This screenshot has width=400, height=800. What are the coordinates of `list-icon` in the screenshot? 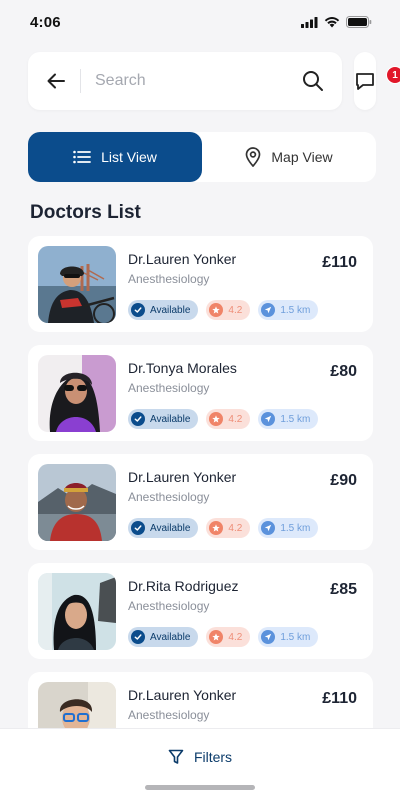 It's located at (82, 157).